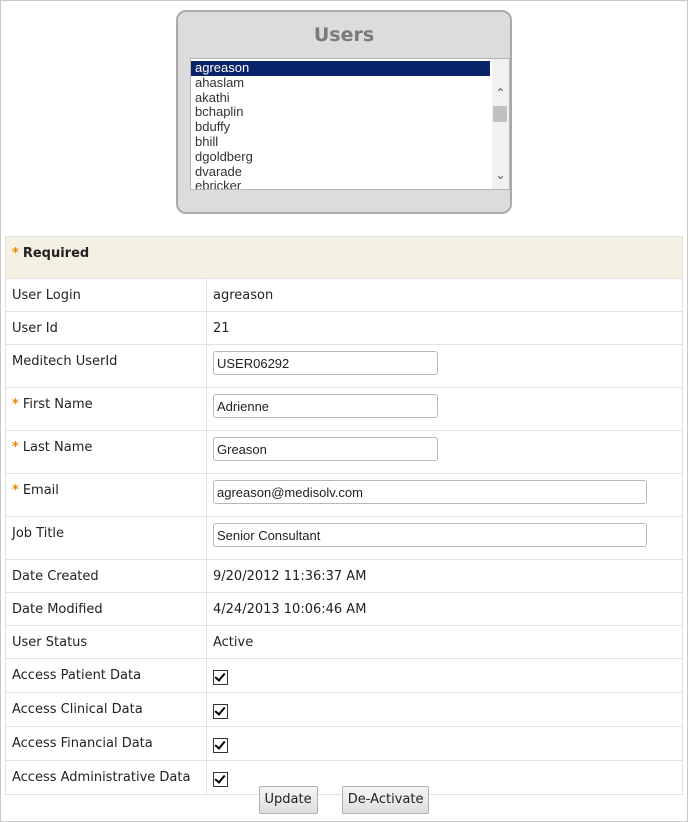 The width and height of the screenshot is (688, 822). What do you see at coordinates (340, 184) in the screenshot?
I see `list-item: ebricker` at bounding box center [340, 184].